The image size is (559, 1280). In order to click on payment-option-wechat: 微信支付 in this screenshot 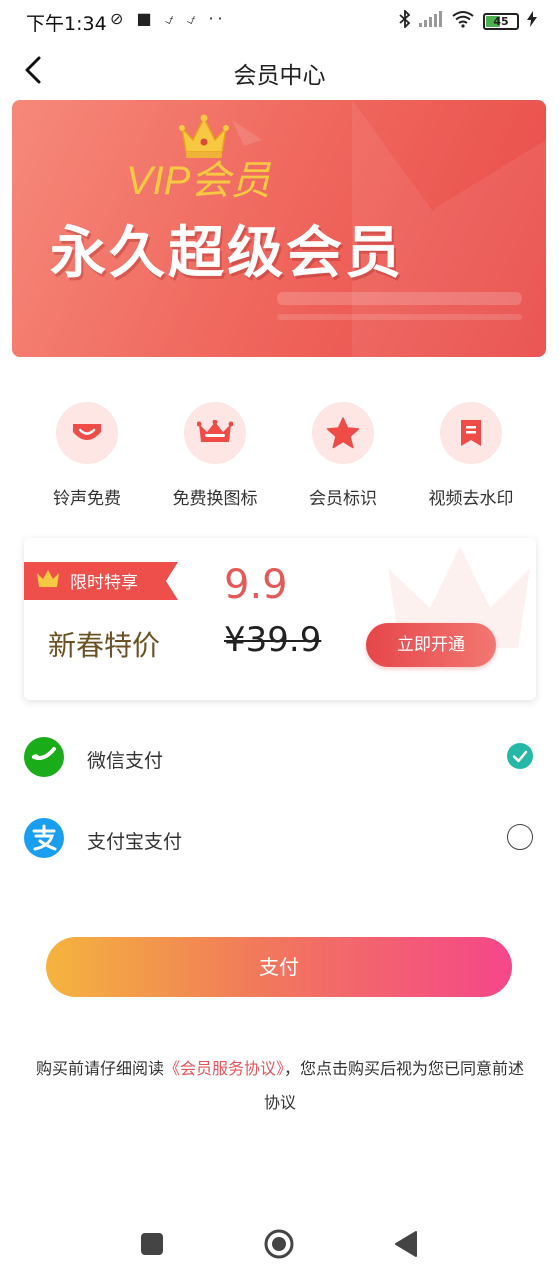, I will do `click(279, 758)`.